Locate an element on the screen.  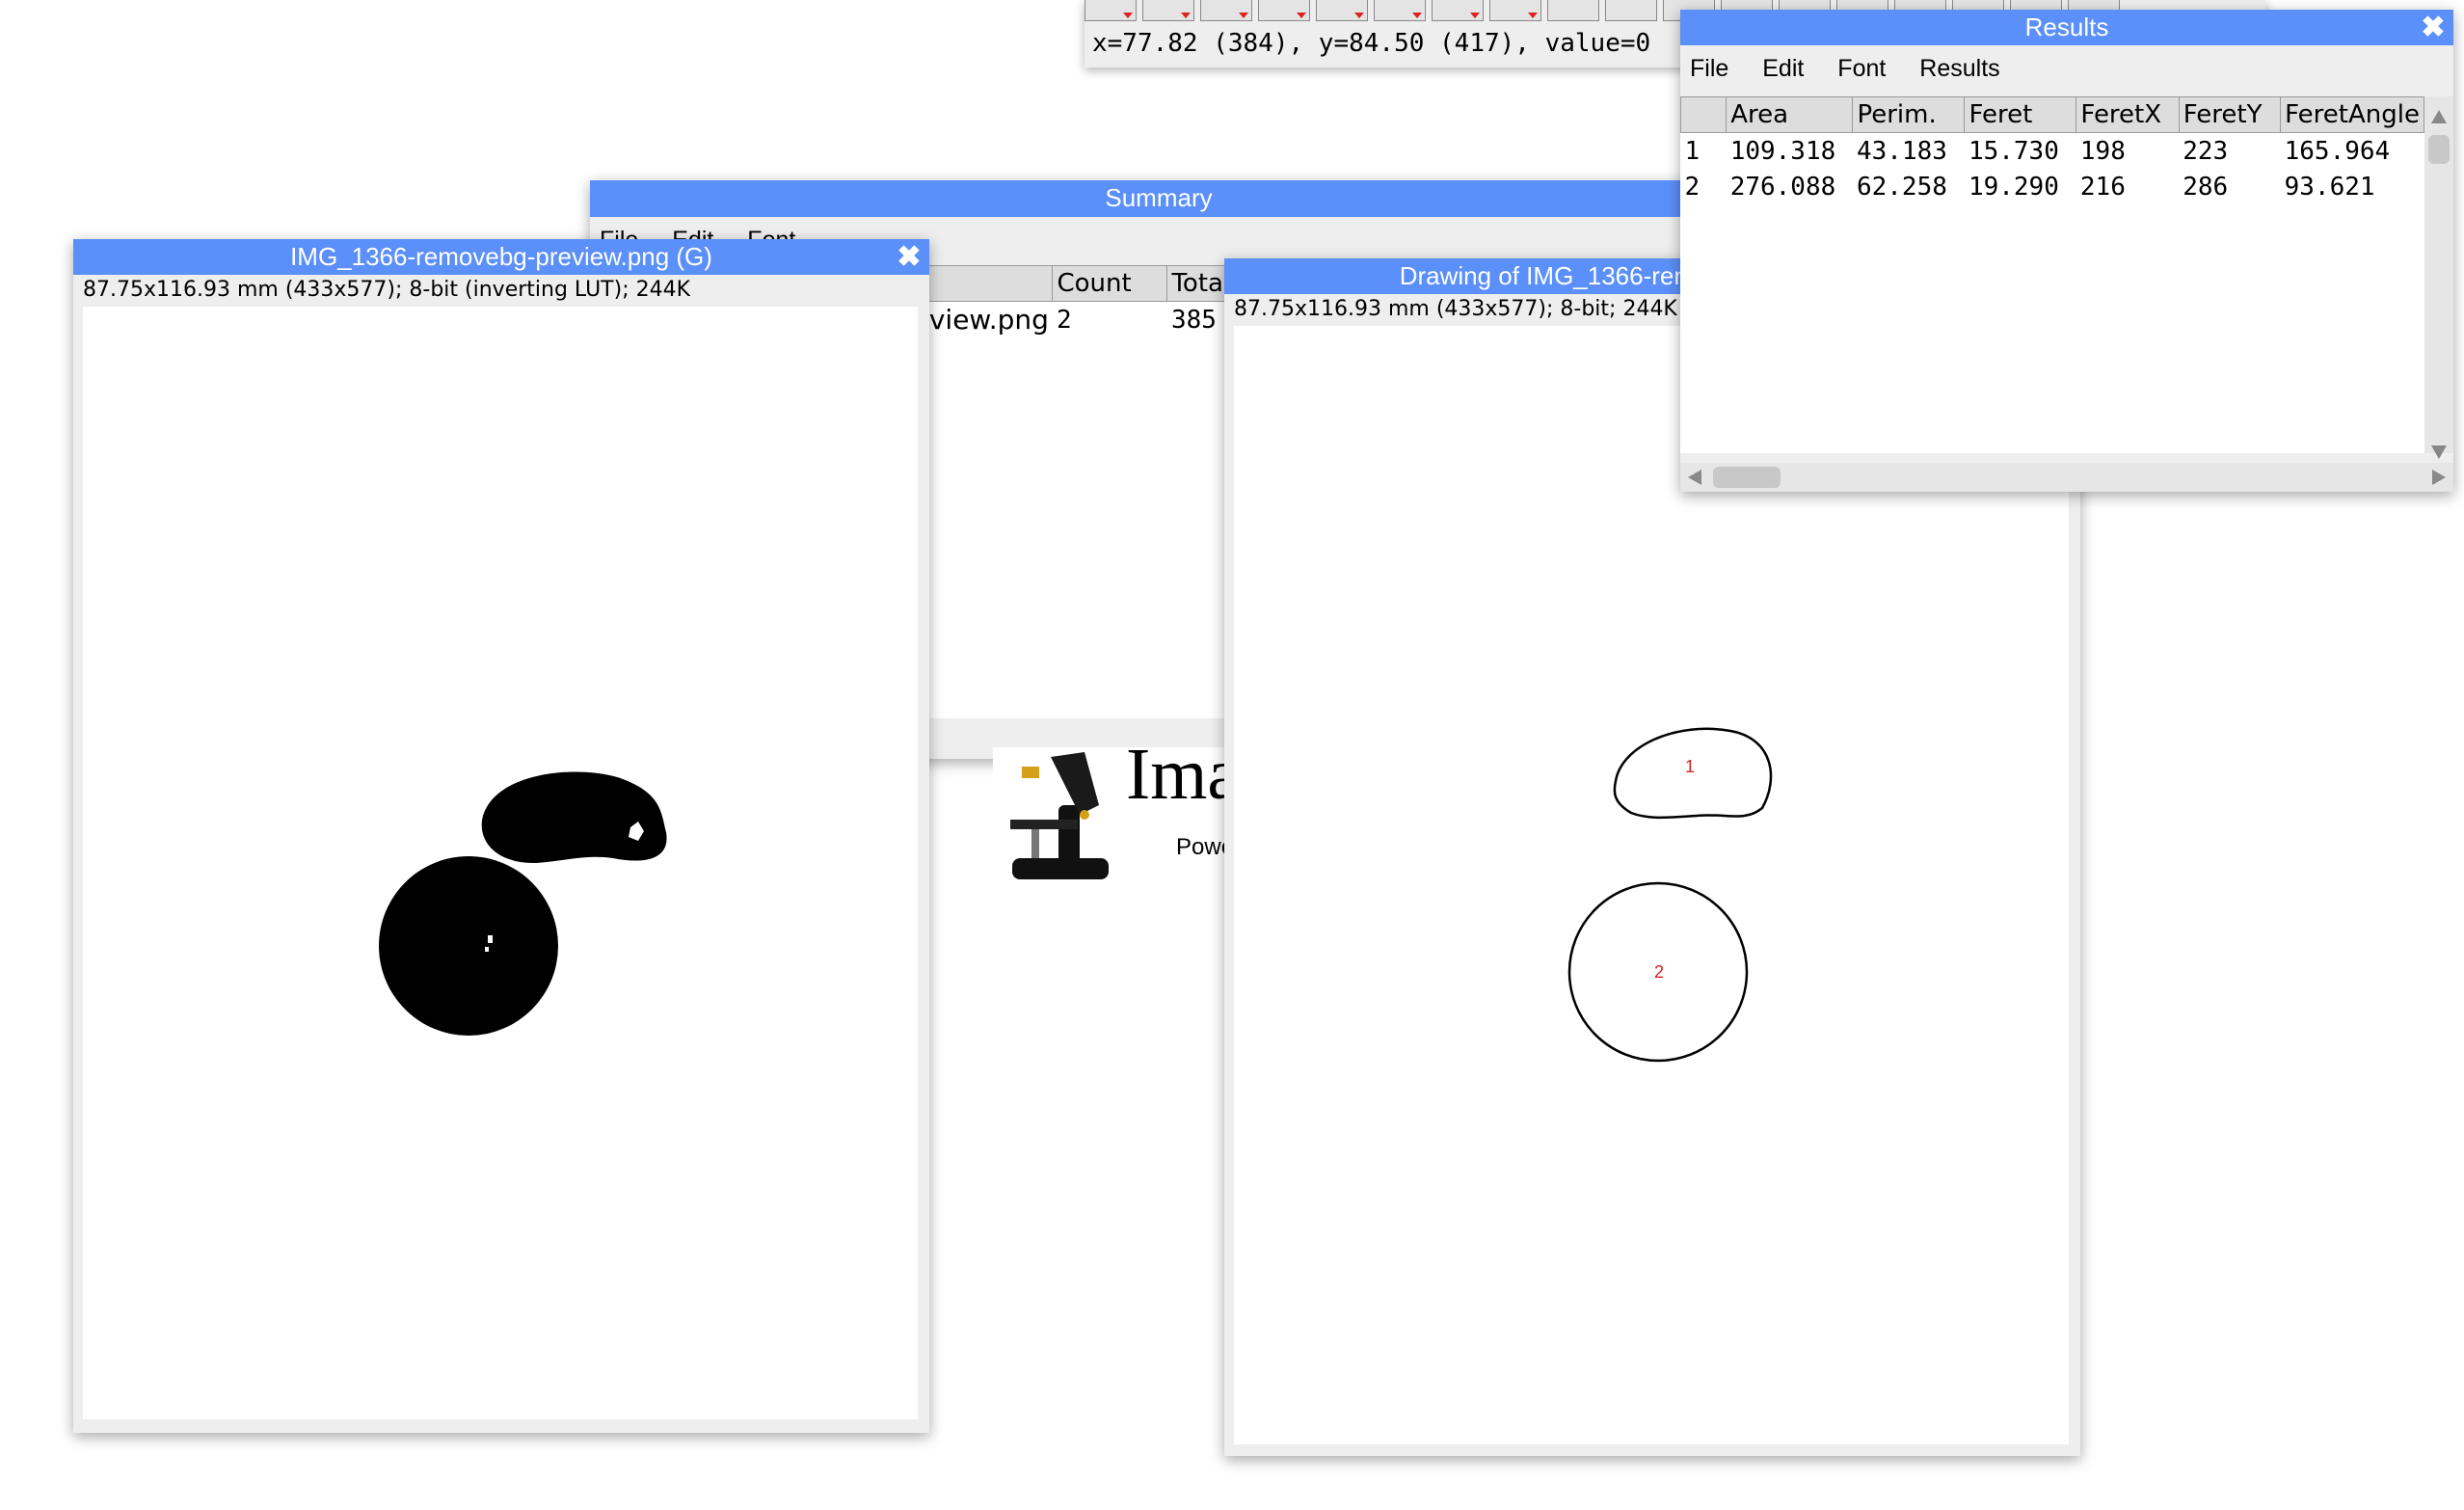
line-icon is located at coordinates (1342, 11).